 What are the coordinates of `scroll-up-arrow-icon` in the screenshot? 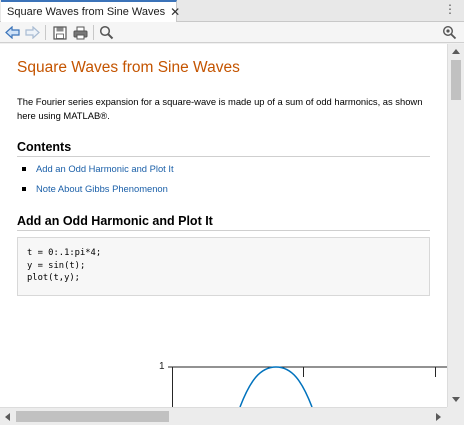 It's located at (456, 51).